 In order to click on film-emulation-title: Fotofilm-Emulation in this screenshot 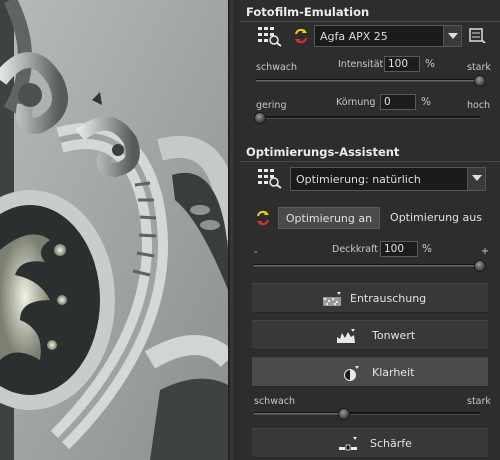, I will do `click(308, 12)`.